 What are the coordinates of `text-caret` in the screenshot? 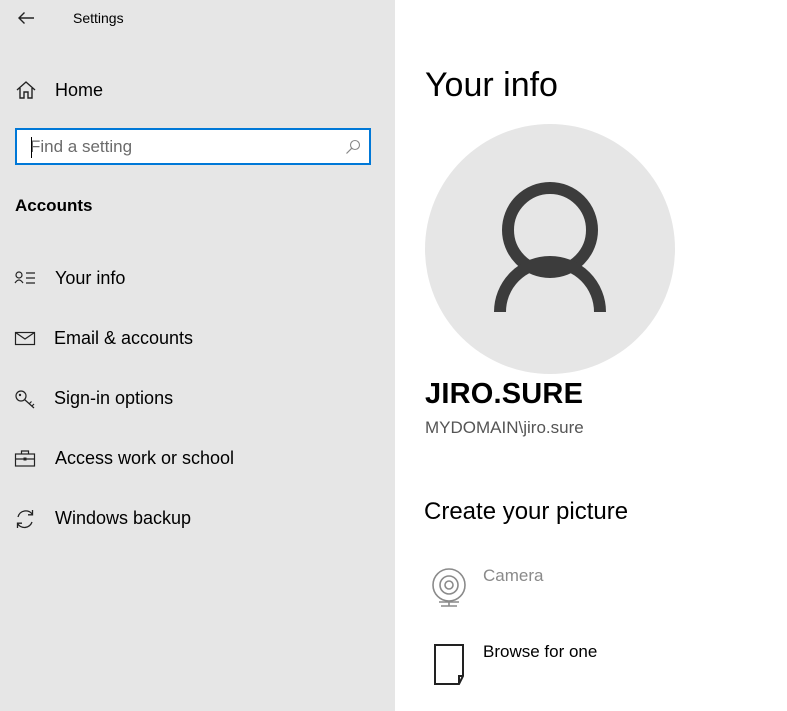 It's located at (31, 147).